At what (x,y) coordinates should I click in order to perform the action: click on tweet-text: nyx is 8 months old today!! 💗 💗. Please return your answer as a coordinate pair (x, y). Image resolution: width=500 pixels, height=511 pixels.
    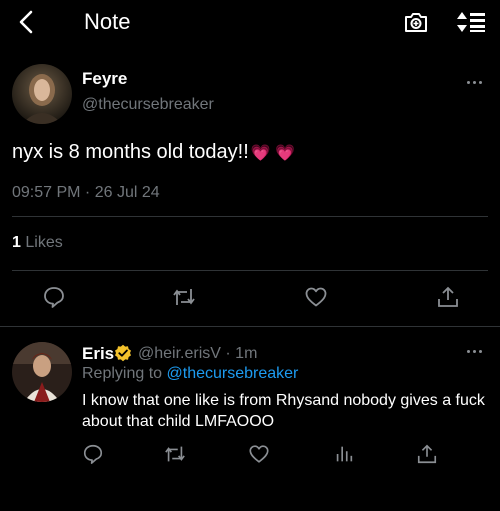
    Looking at the image, I should click on (153, 152).